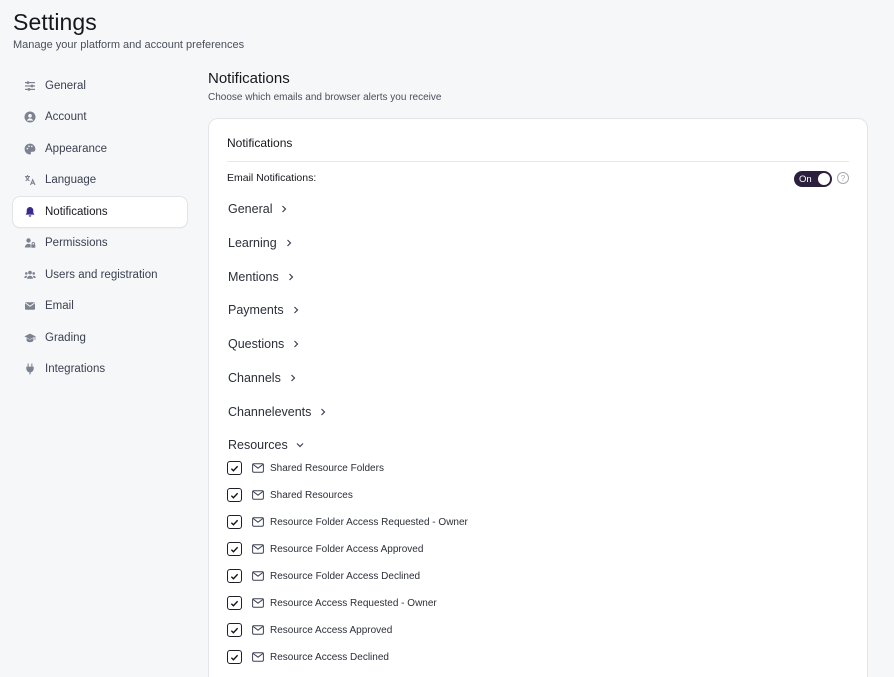 Image resolution: width=894 pixels, height=677 pixels. I want to click on resource-item: Resource Access Requested - Owner, so click(332, 603).